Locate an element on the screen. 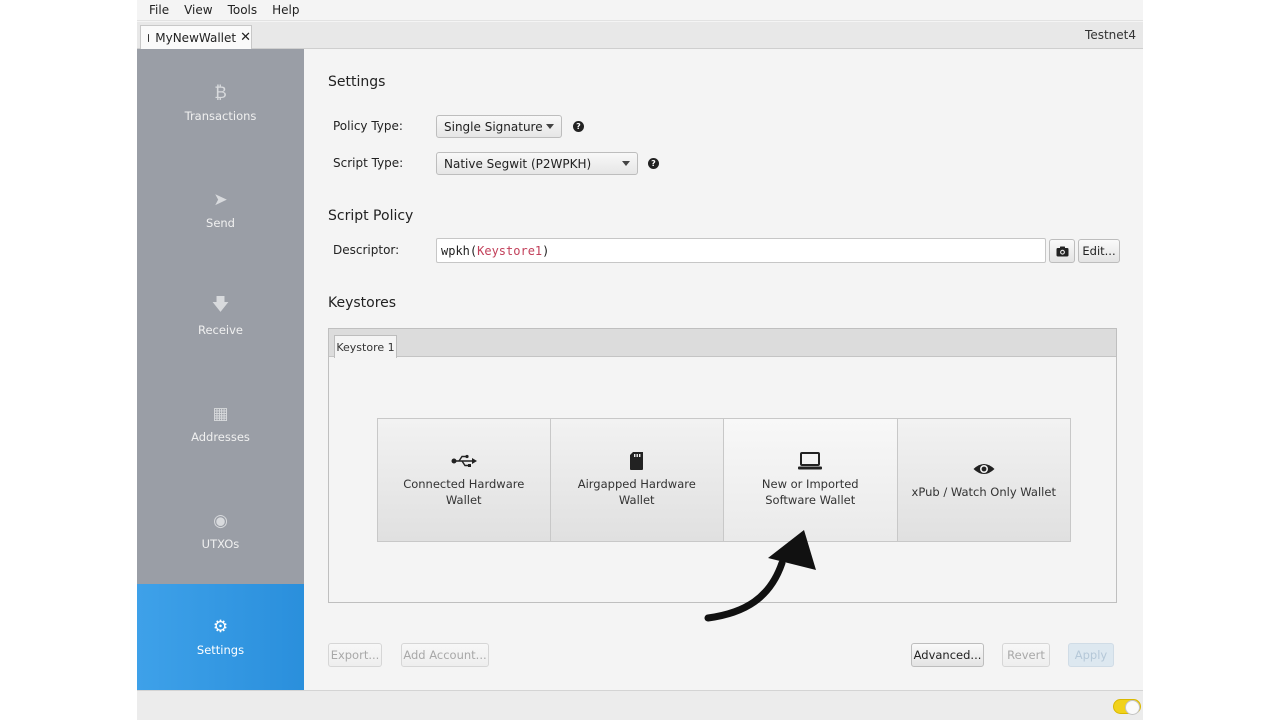  script-type-value: Native Segwit (P2WPKH) is located at coordinates (518, 163).